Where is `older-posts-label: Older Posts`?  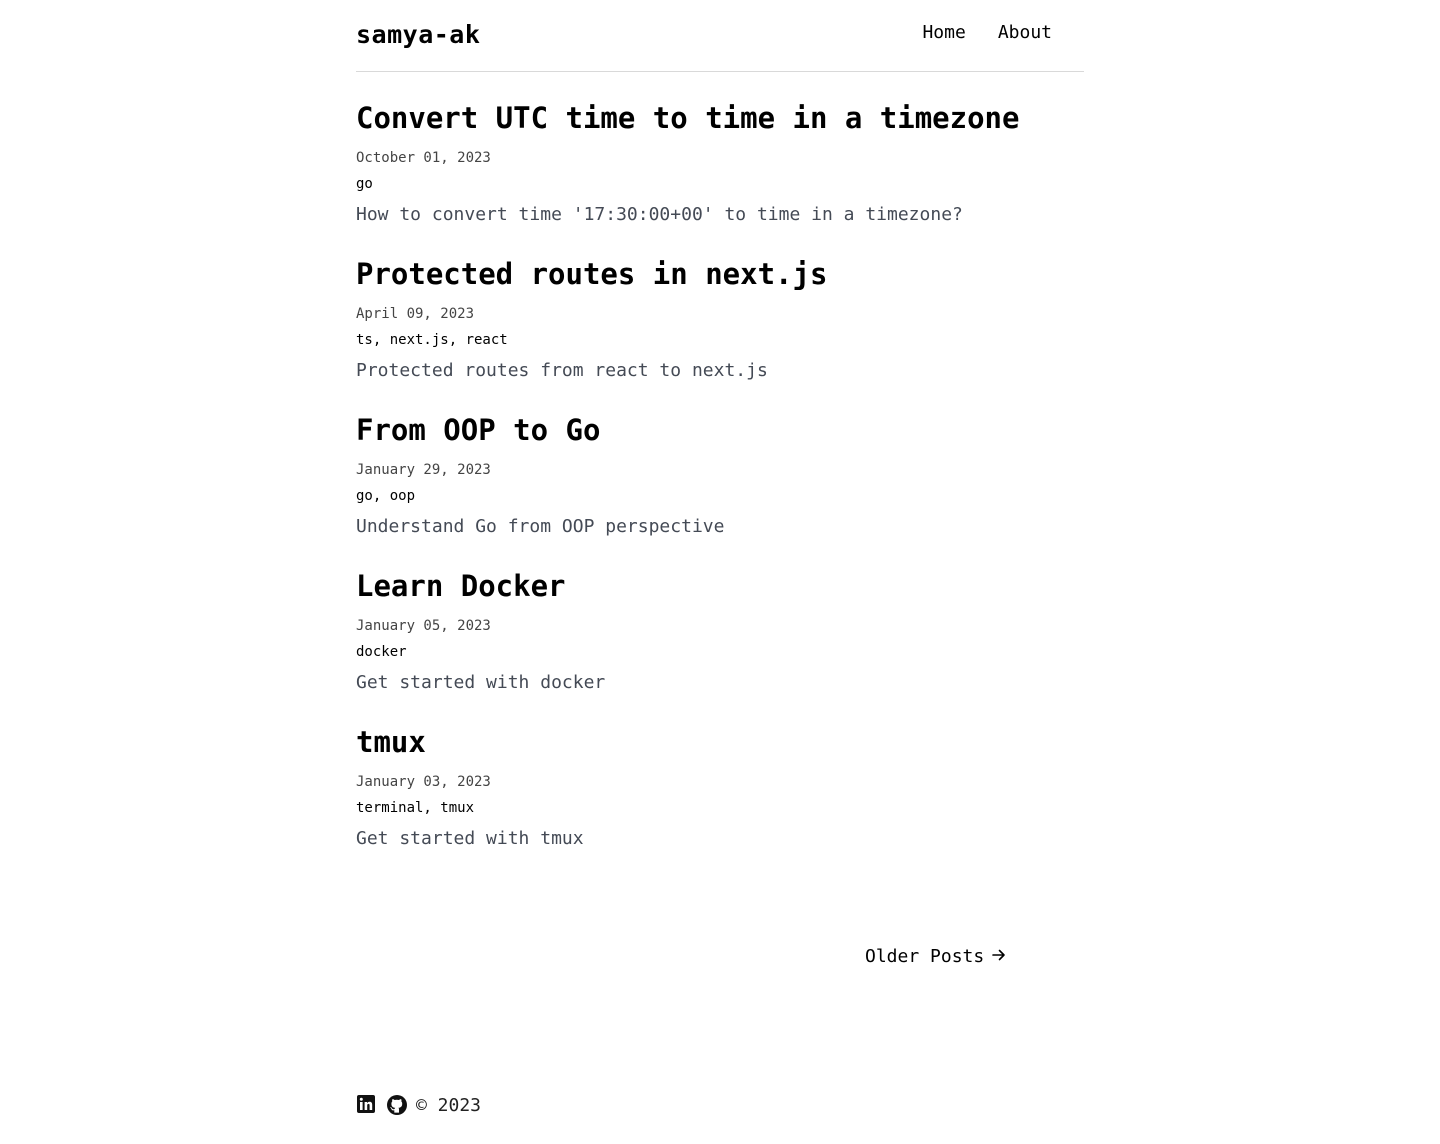 older-posts-label: Older Posts is located at coordinates (925, 956).